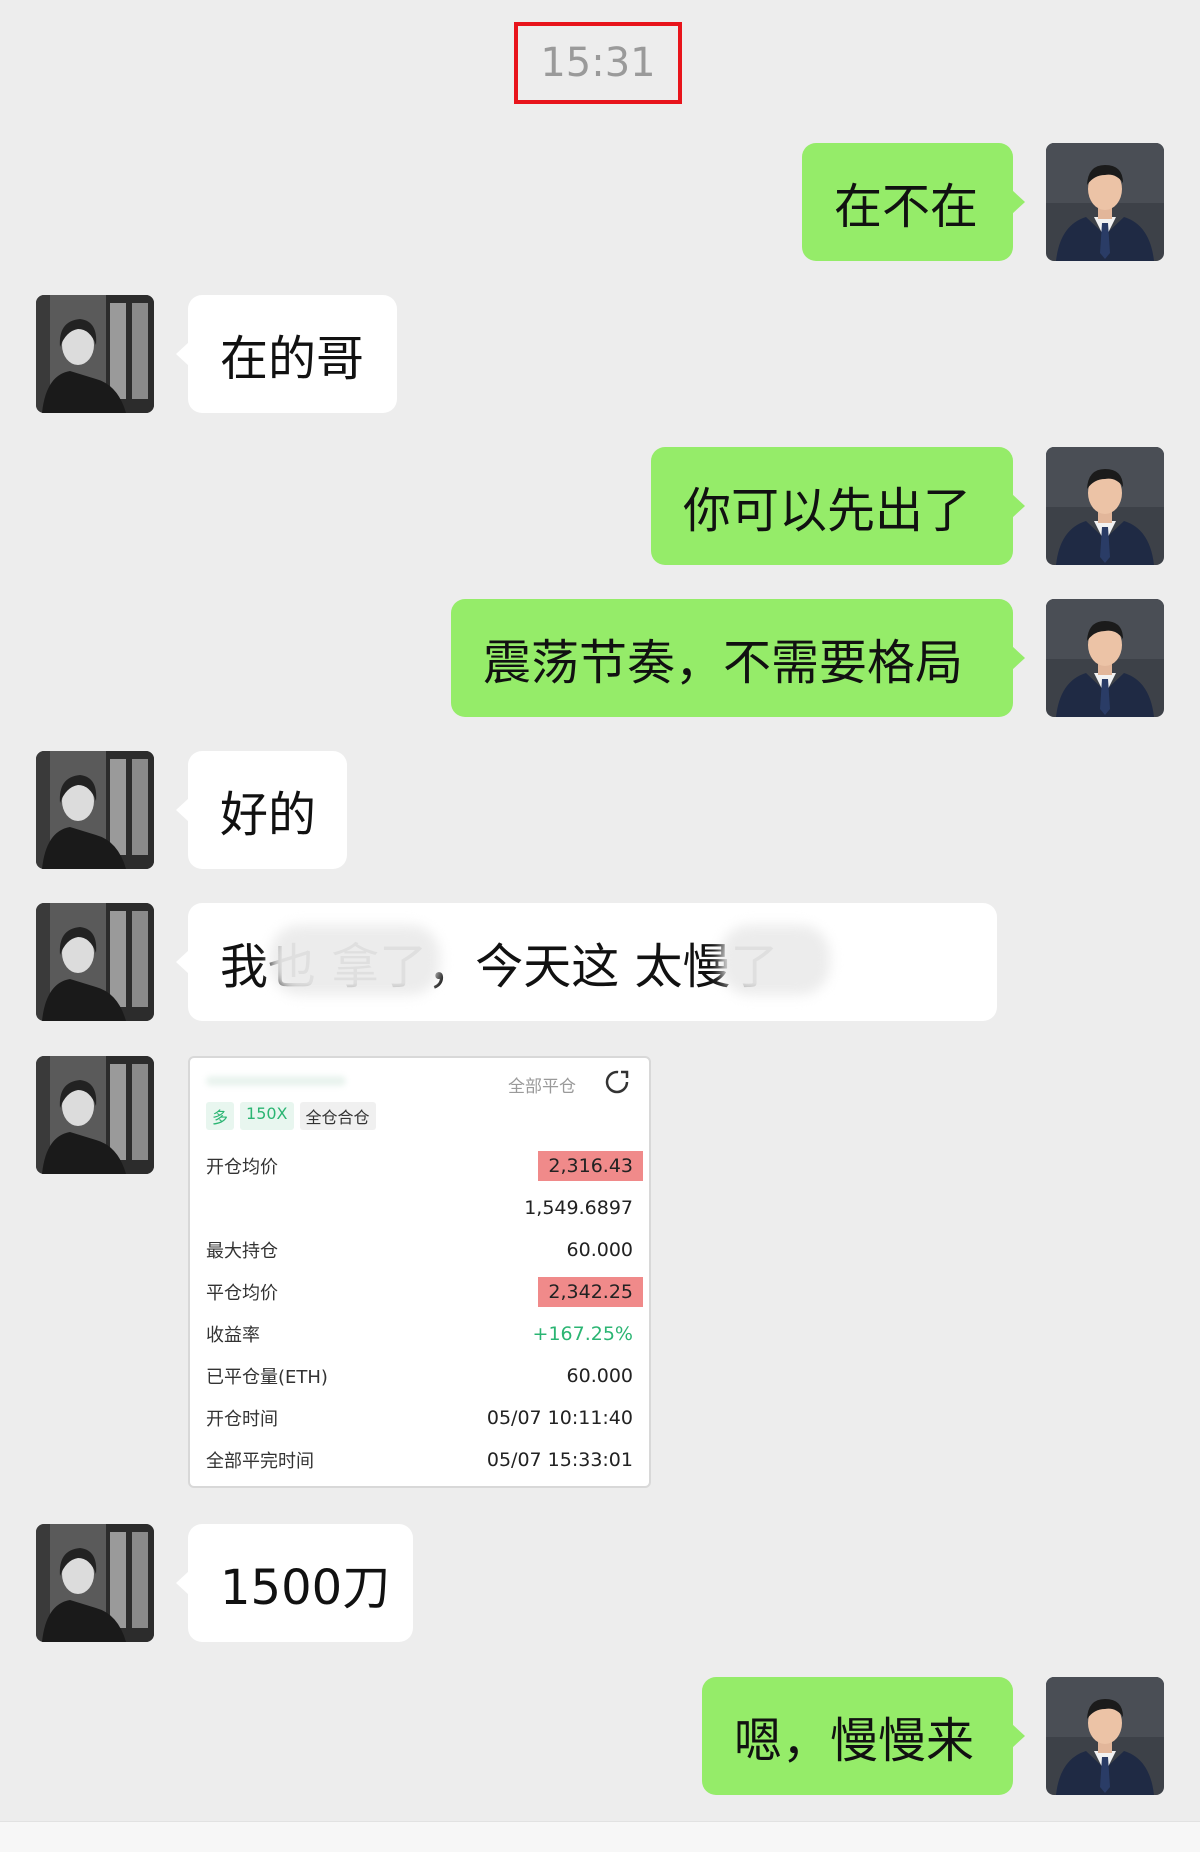 The image size is (1200, 1852). What do you see at coordinates (578, 1208) in the screenshot?
I see `row-value: 1,549.6897` at bounding box center [578, 1208].